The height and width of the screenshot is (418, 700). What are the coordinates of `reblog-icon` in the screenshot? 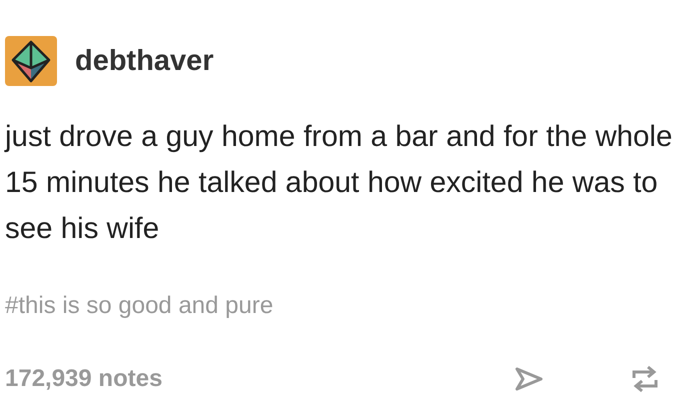 It's located at (645, 379).